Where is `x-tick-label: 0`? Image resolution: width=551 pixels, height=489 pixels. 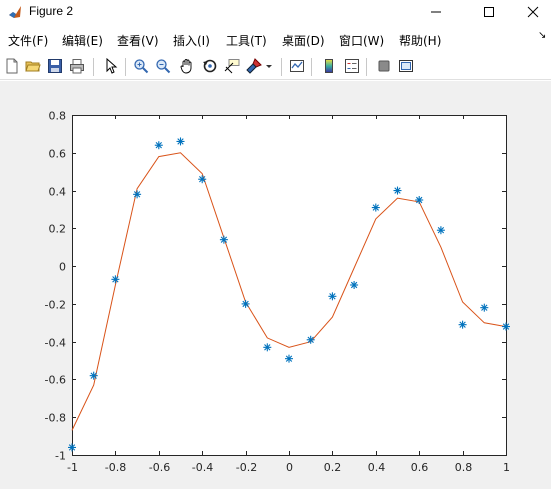 x-tick-label: 0 is located at coordinates (289, 467).